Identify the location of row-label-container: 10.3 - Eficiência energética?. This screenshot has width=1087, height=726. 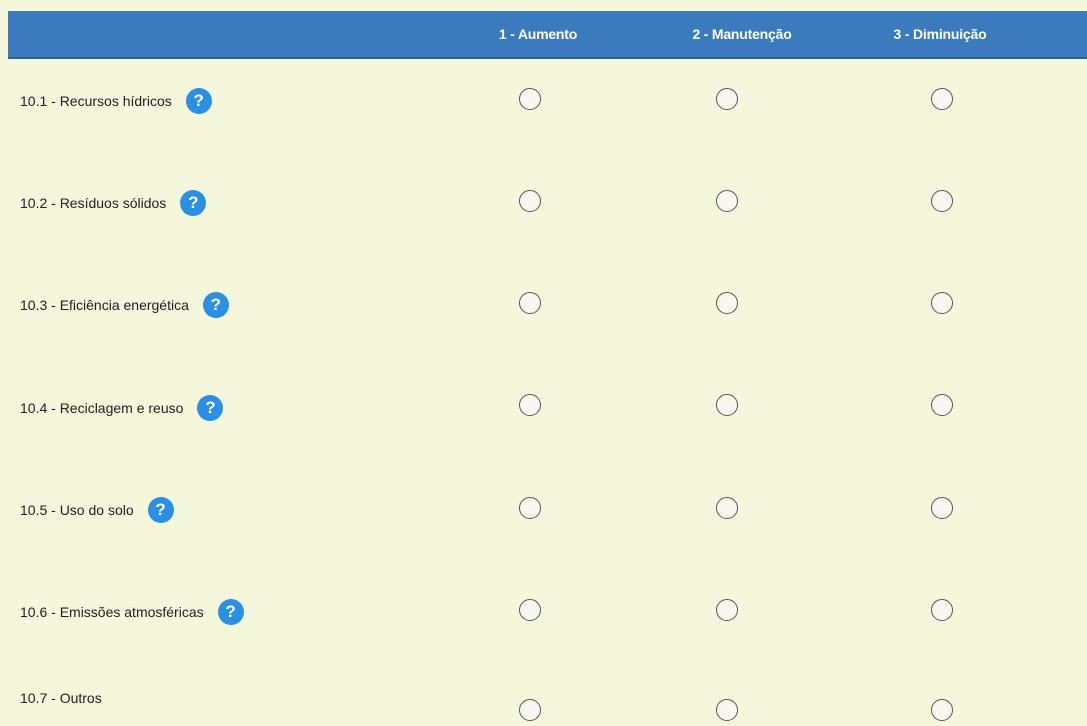
(124, 305).